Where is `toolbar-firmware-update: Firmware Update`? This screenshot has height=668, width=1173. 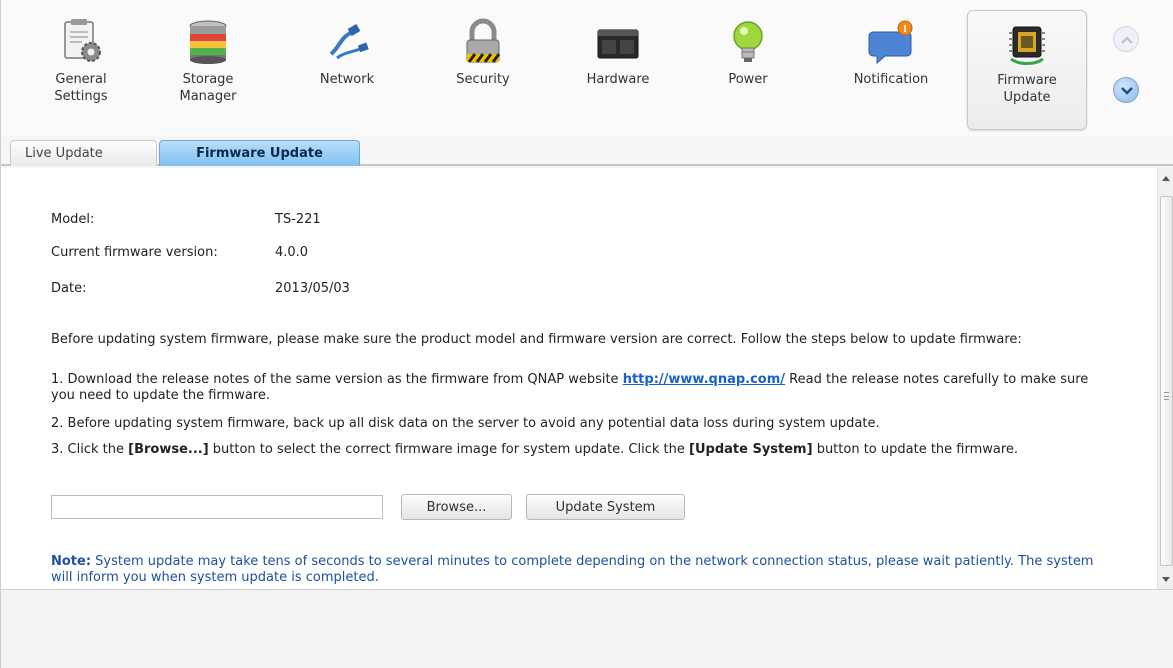 toolbar-firmware-update: Firmware Update is located at coordinates (1027, 70).